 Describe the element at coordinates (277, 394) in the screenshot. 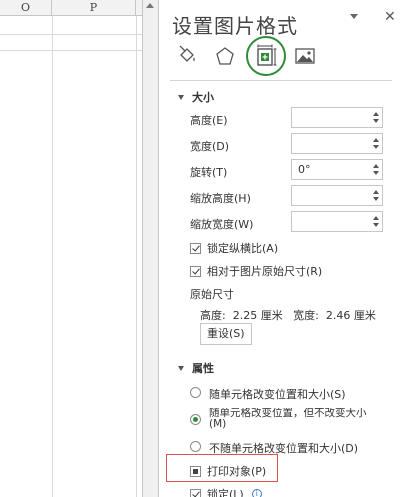

I see `radio-move-size-label: 随单元格改变位置和大小(S)` at that location.